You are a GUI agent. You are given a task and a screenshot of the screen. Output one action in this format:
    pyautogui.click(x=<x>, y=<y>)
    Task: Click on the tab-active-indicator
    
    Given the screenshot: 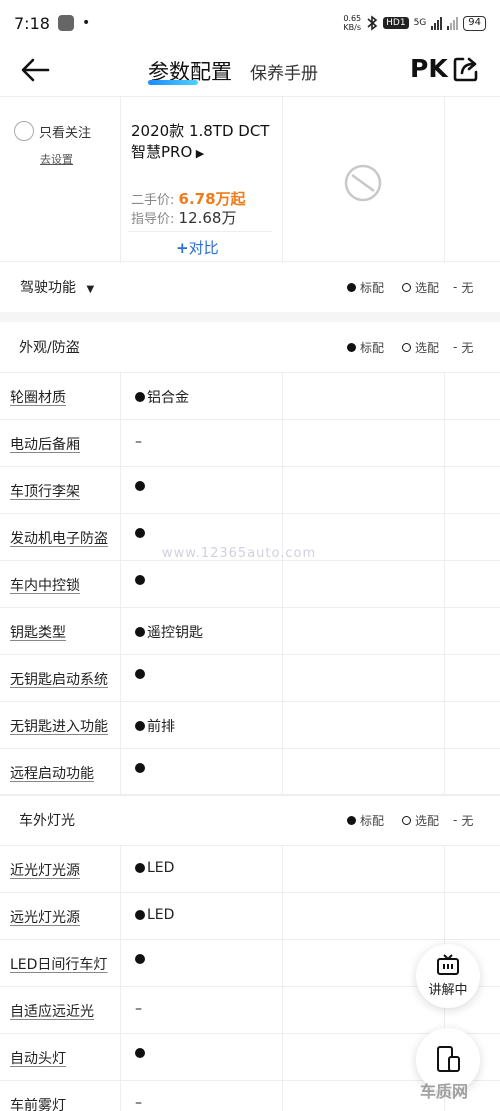 What is the action you would take?
    pyautogui.click(x=173, y=82)
    